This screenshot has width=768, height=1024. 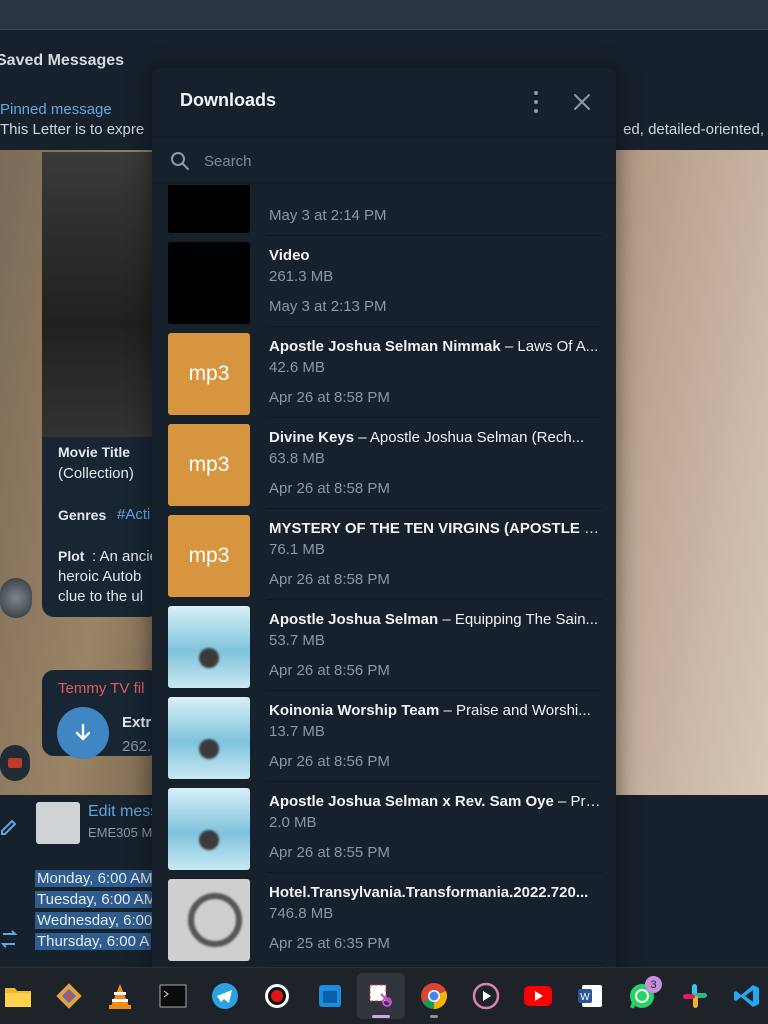 What do you see at coordinates (301, 276) in the screenshot?
I see `file-size: 261.3 MB` at bounding box center [301, 276].